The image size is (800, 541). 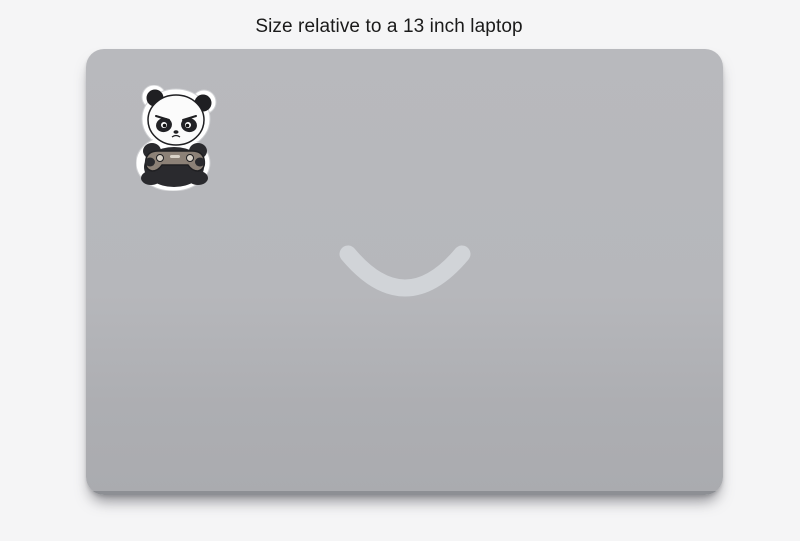 What do you see at coordinates (176, 138) in the screenshot?
I see `panda-gamer-sticker-icon` at bounding box center [176, 138].